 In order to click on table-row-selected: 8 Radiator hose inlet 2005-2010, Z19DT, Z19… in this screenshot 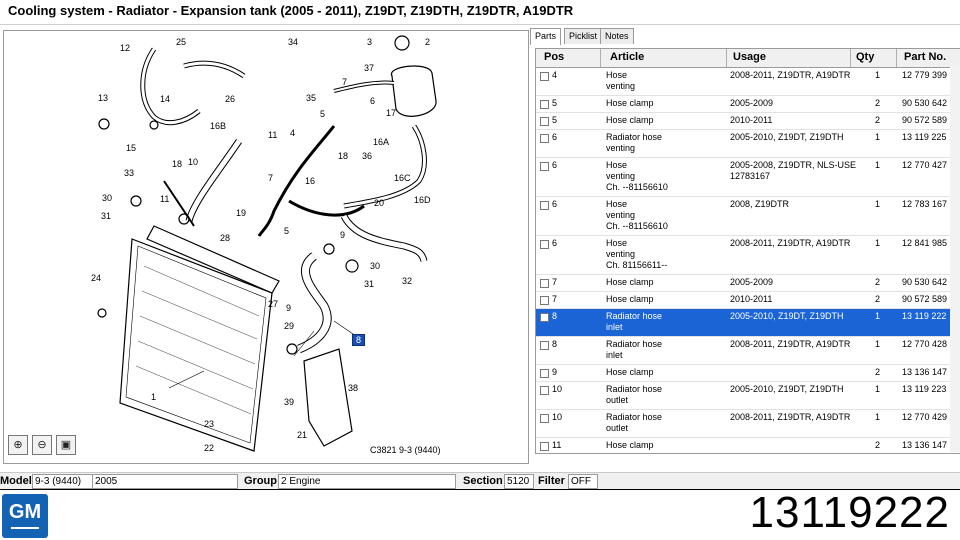, I will do `click(748, 323)`.